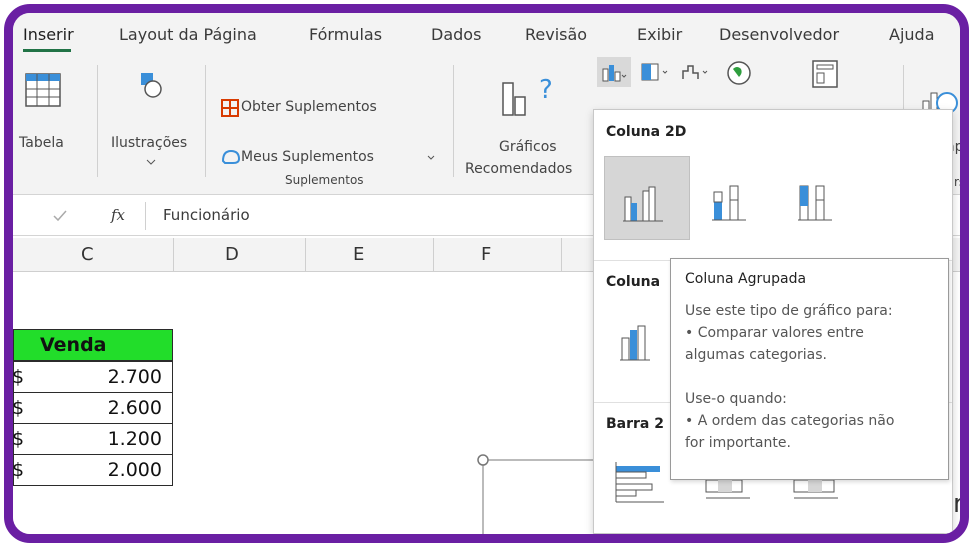 The image size is (973, 547). I want to click on column-chart-button, so click(614, 72).